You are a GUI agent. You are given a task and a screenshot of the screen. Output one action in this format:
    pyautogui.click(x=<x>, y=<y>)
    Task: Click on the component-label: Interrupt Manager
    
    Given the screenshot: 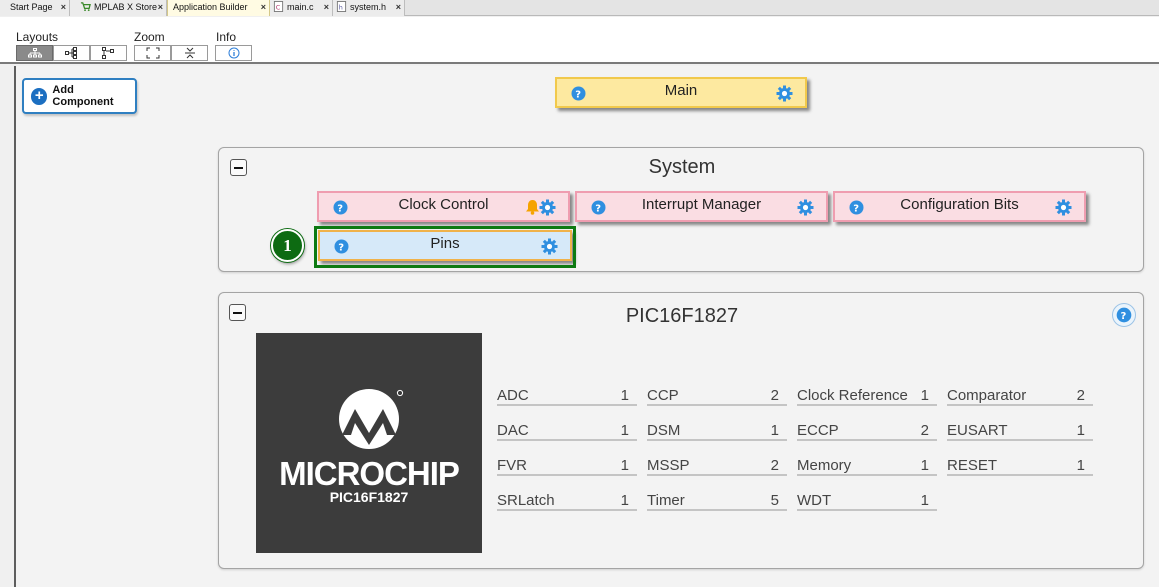 What is the action you would take?
    pyautogui.click(x=701, y=204)
    